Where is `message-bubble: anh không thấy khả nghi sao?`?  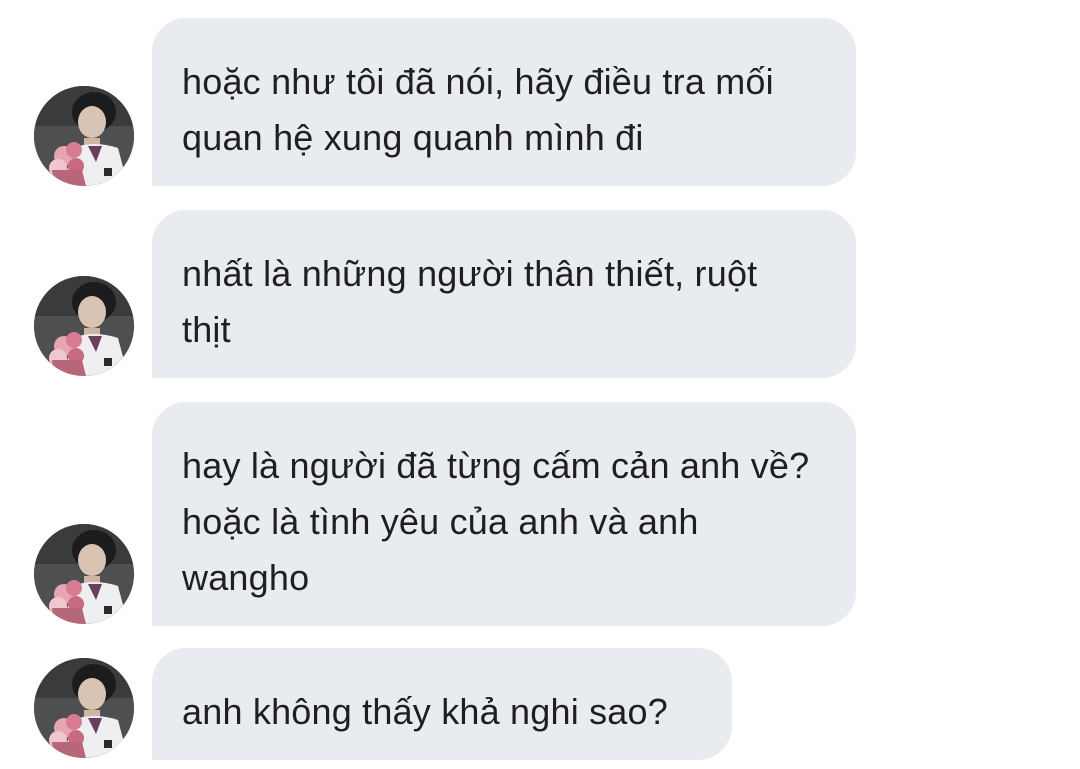 message-bubble: anh không thấy khả nghi sao? is located at coordinates (442, 704).